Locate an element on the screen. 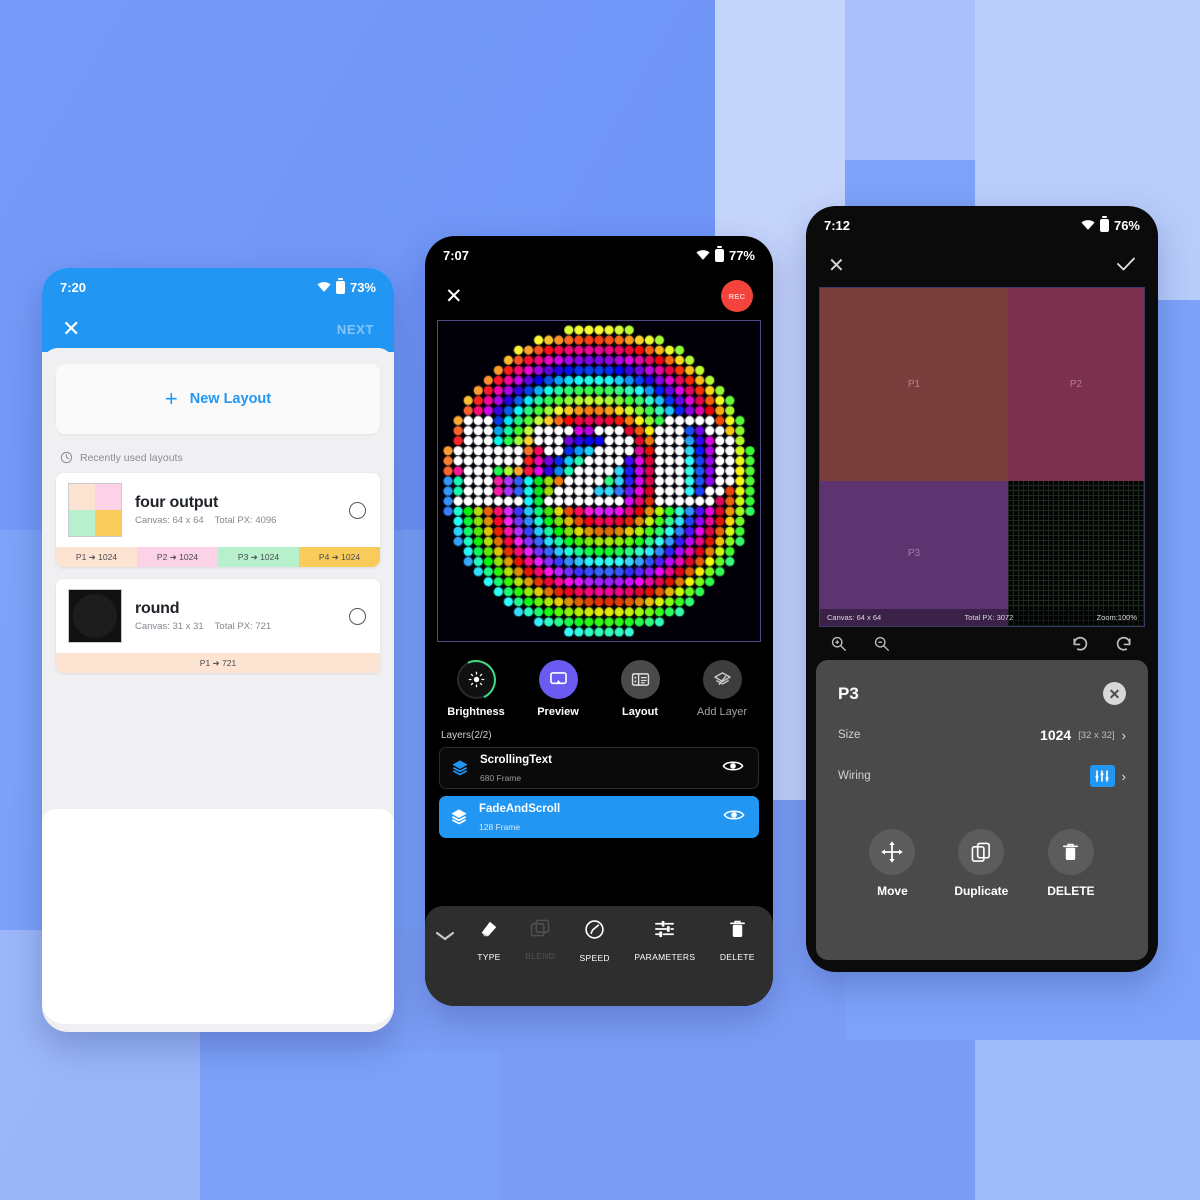 This screenshot has width=1200, height=1200. check-icon is located at coordinates (1126, 266).